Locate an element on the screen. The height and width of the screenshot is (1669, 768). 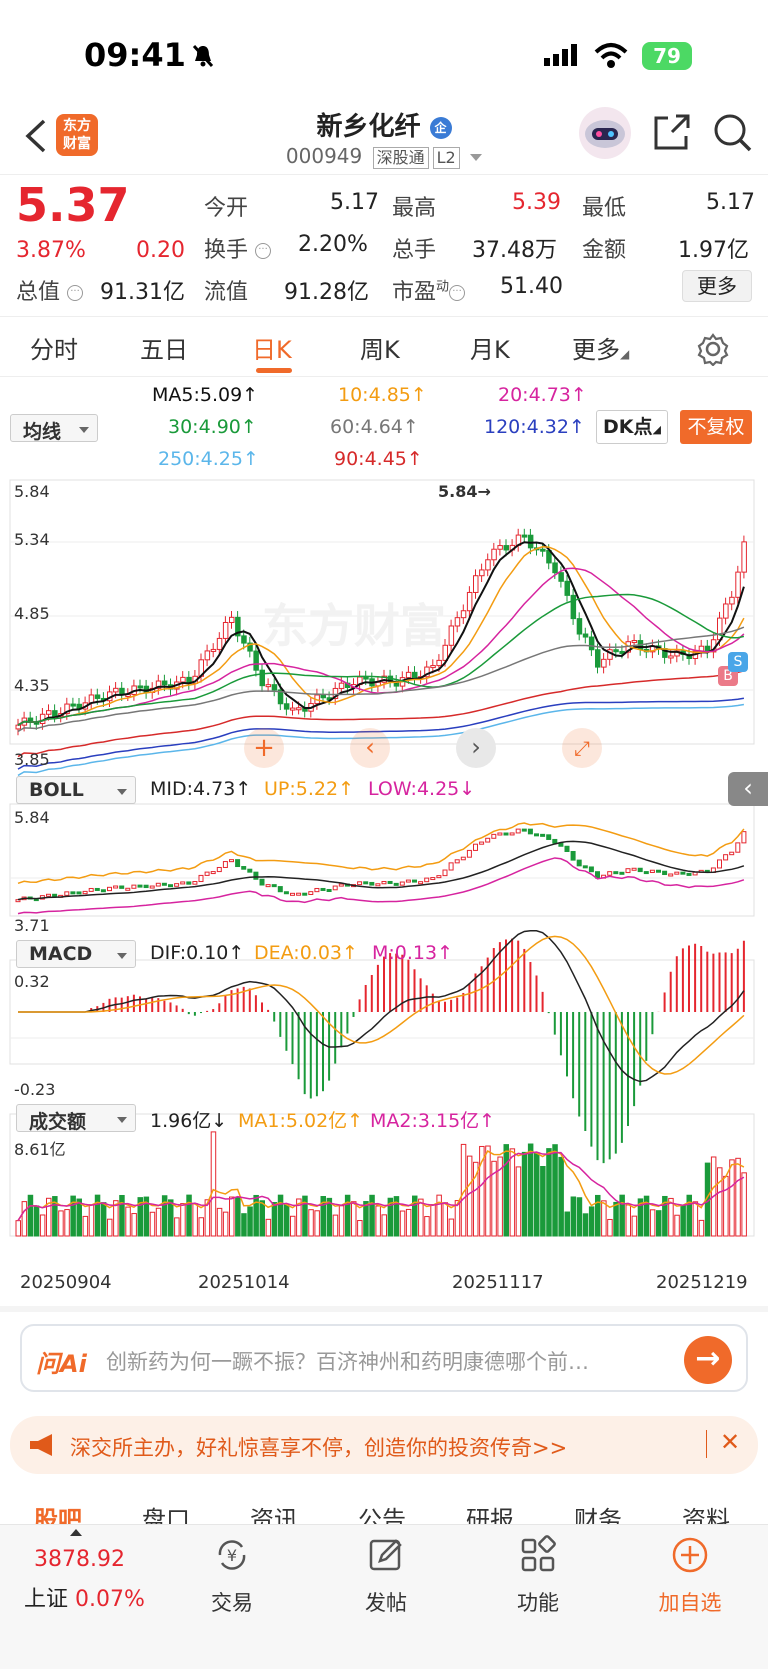
tab-daily-k: 日K is located at coordinates (272, 347).